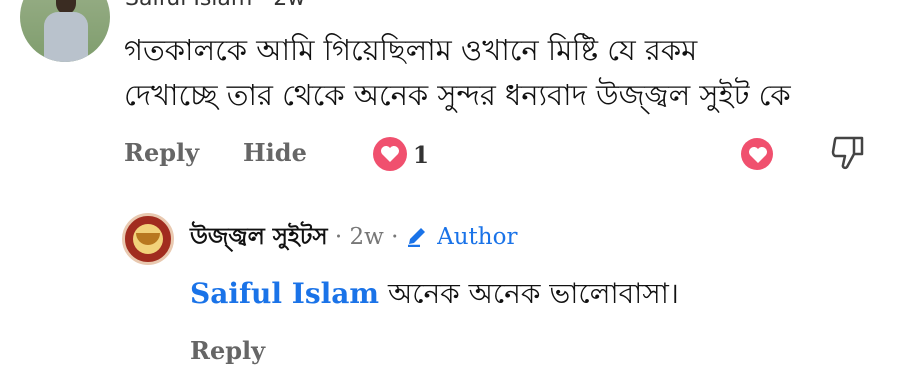 This screenshot has width=900, height=365. I want to click on love-reaction-icon, so click(390, 154).